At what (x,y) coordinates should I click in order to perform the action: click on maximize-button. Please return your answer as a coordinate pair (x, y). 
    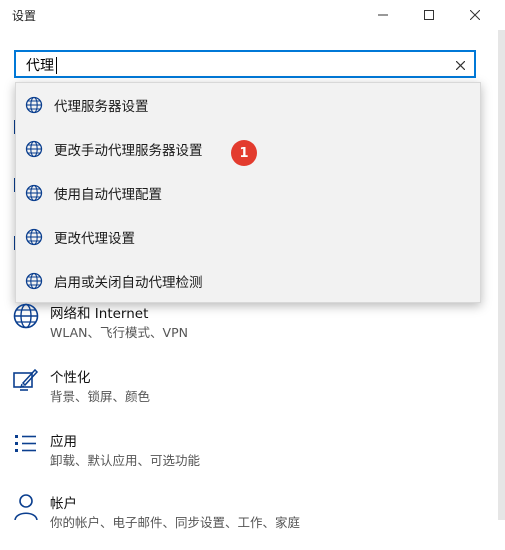
    Looking at the image, I should click on (429, 15).